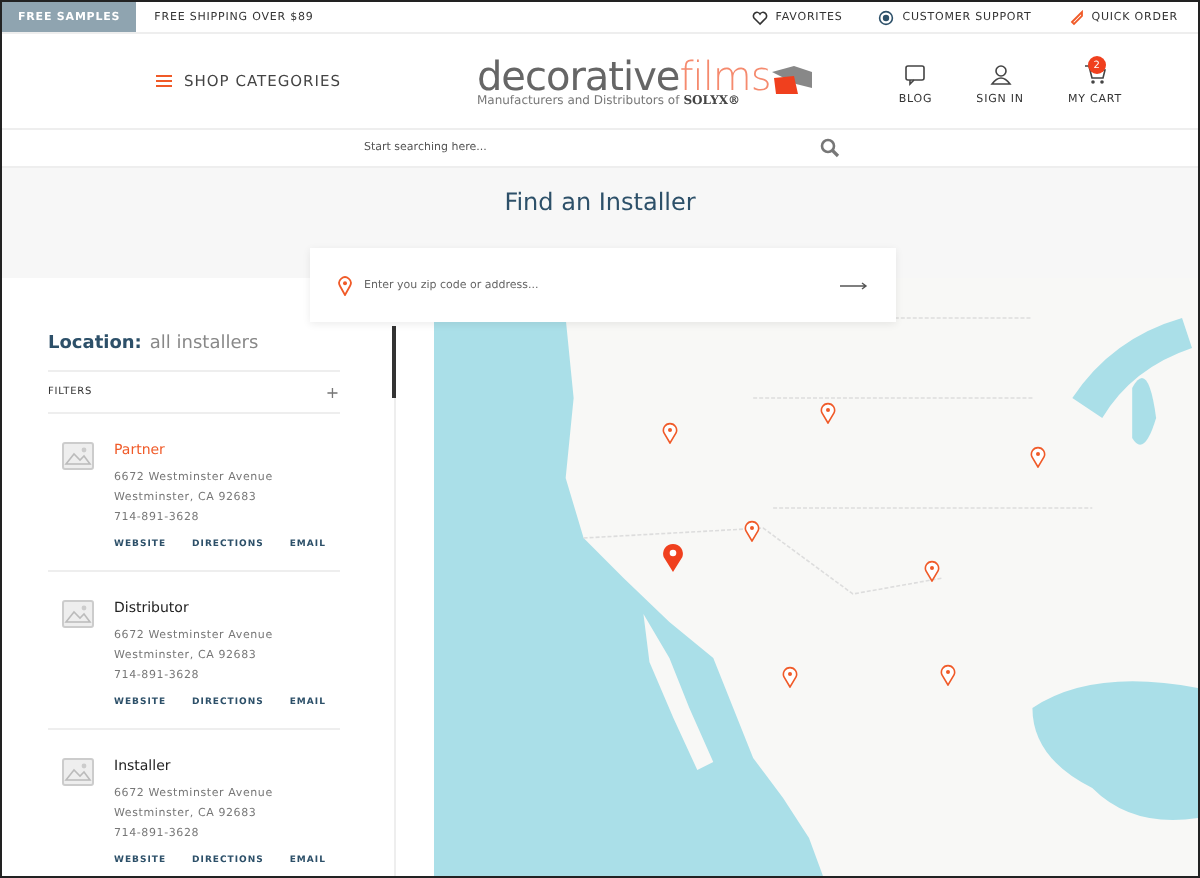 The image size is (1200, 878). What do you see at coordinates (1094, 75) in the screenshot?
I see `cart-icon` at bounding box center [1094, 75].